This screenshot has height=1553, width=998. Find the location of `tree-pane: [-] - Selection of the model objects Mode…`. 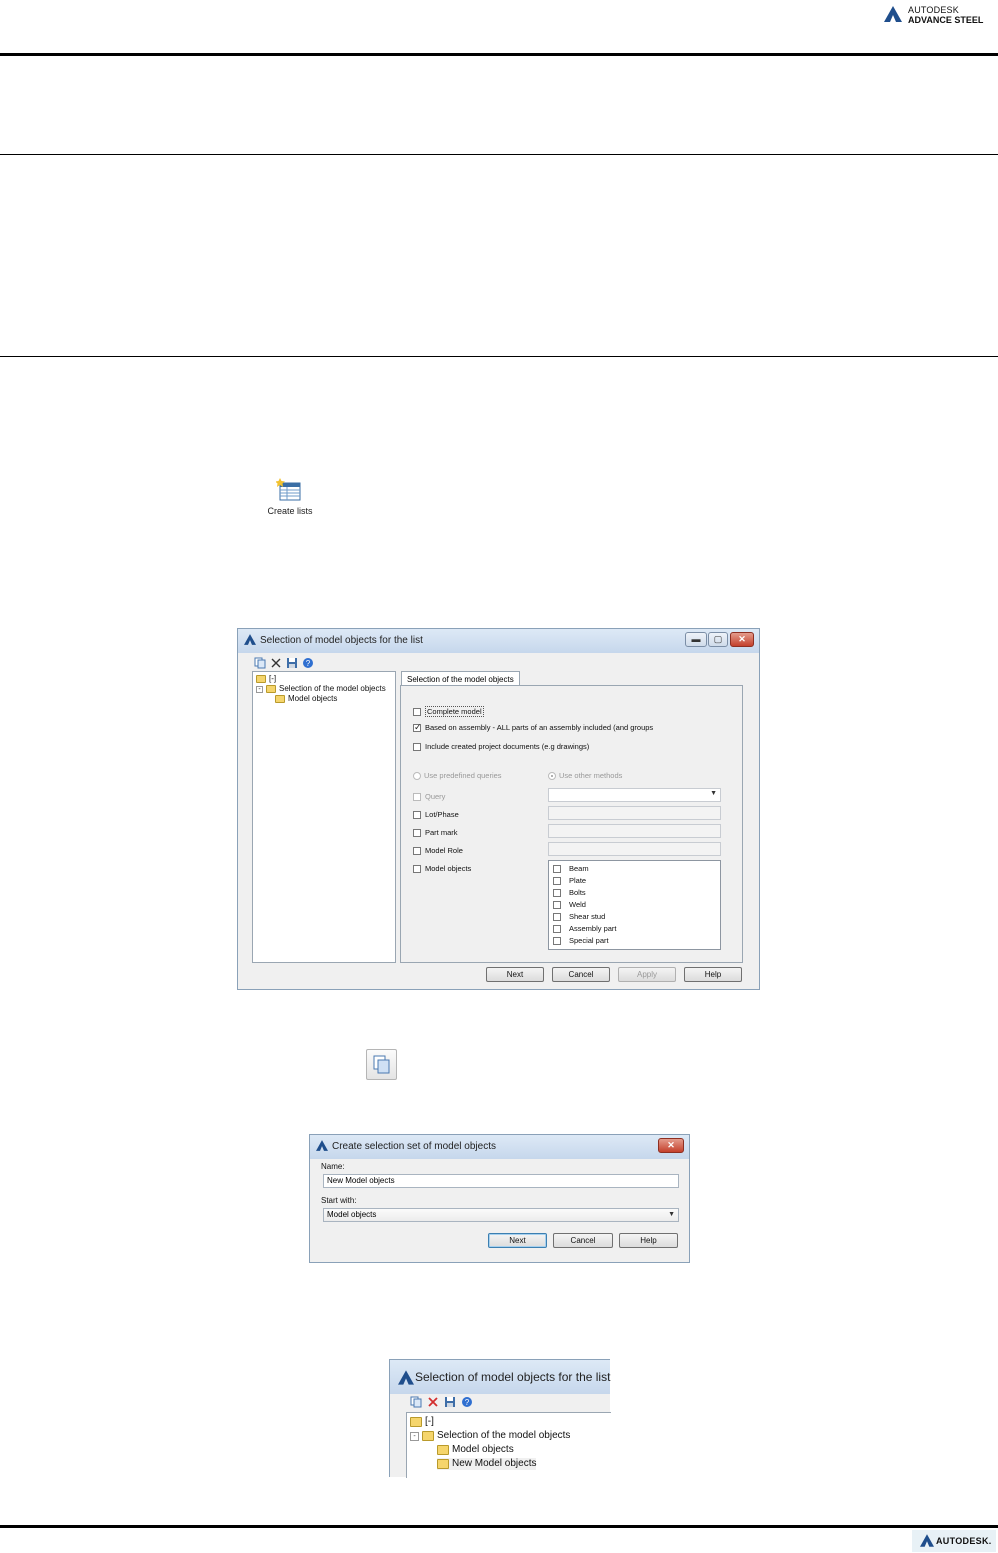

tree-pane: [-] - Selection of the model objects Mode… is located at coordinates (324, 817).